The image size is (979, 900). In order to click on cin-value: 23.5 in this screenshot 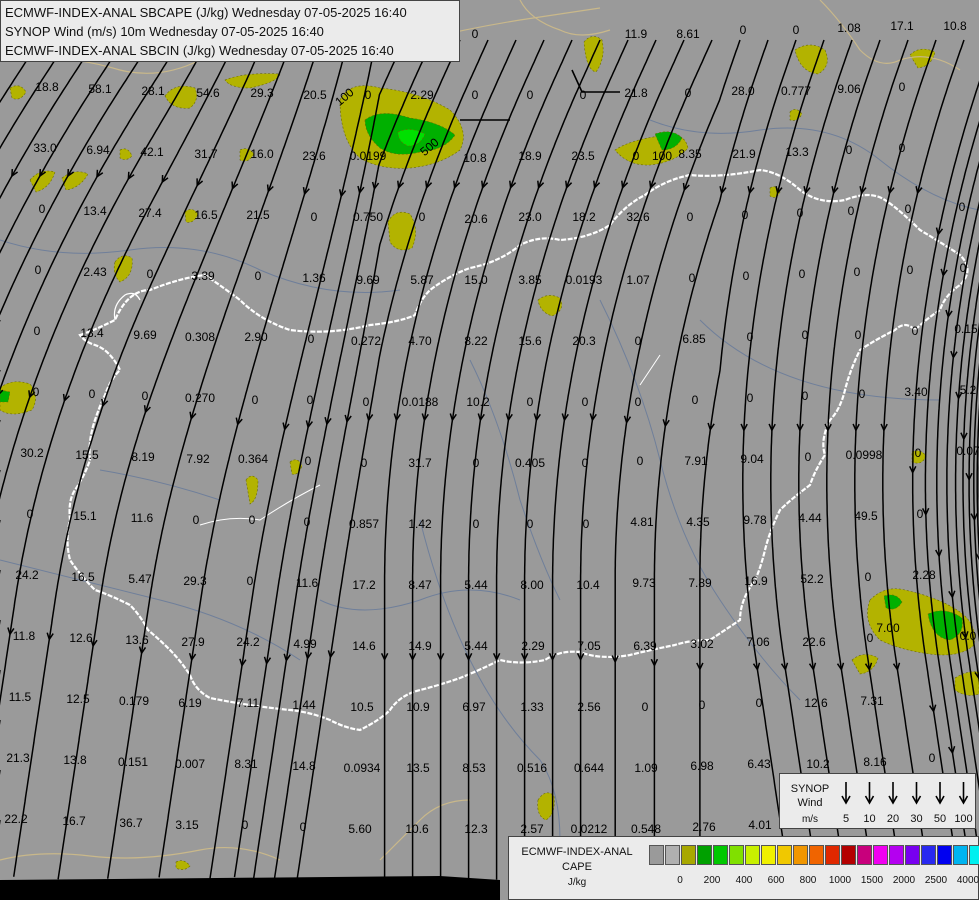, I will do `click(583, 156)`.